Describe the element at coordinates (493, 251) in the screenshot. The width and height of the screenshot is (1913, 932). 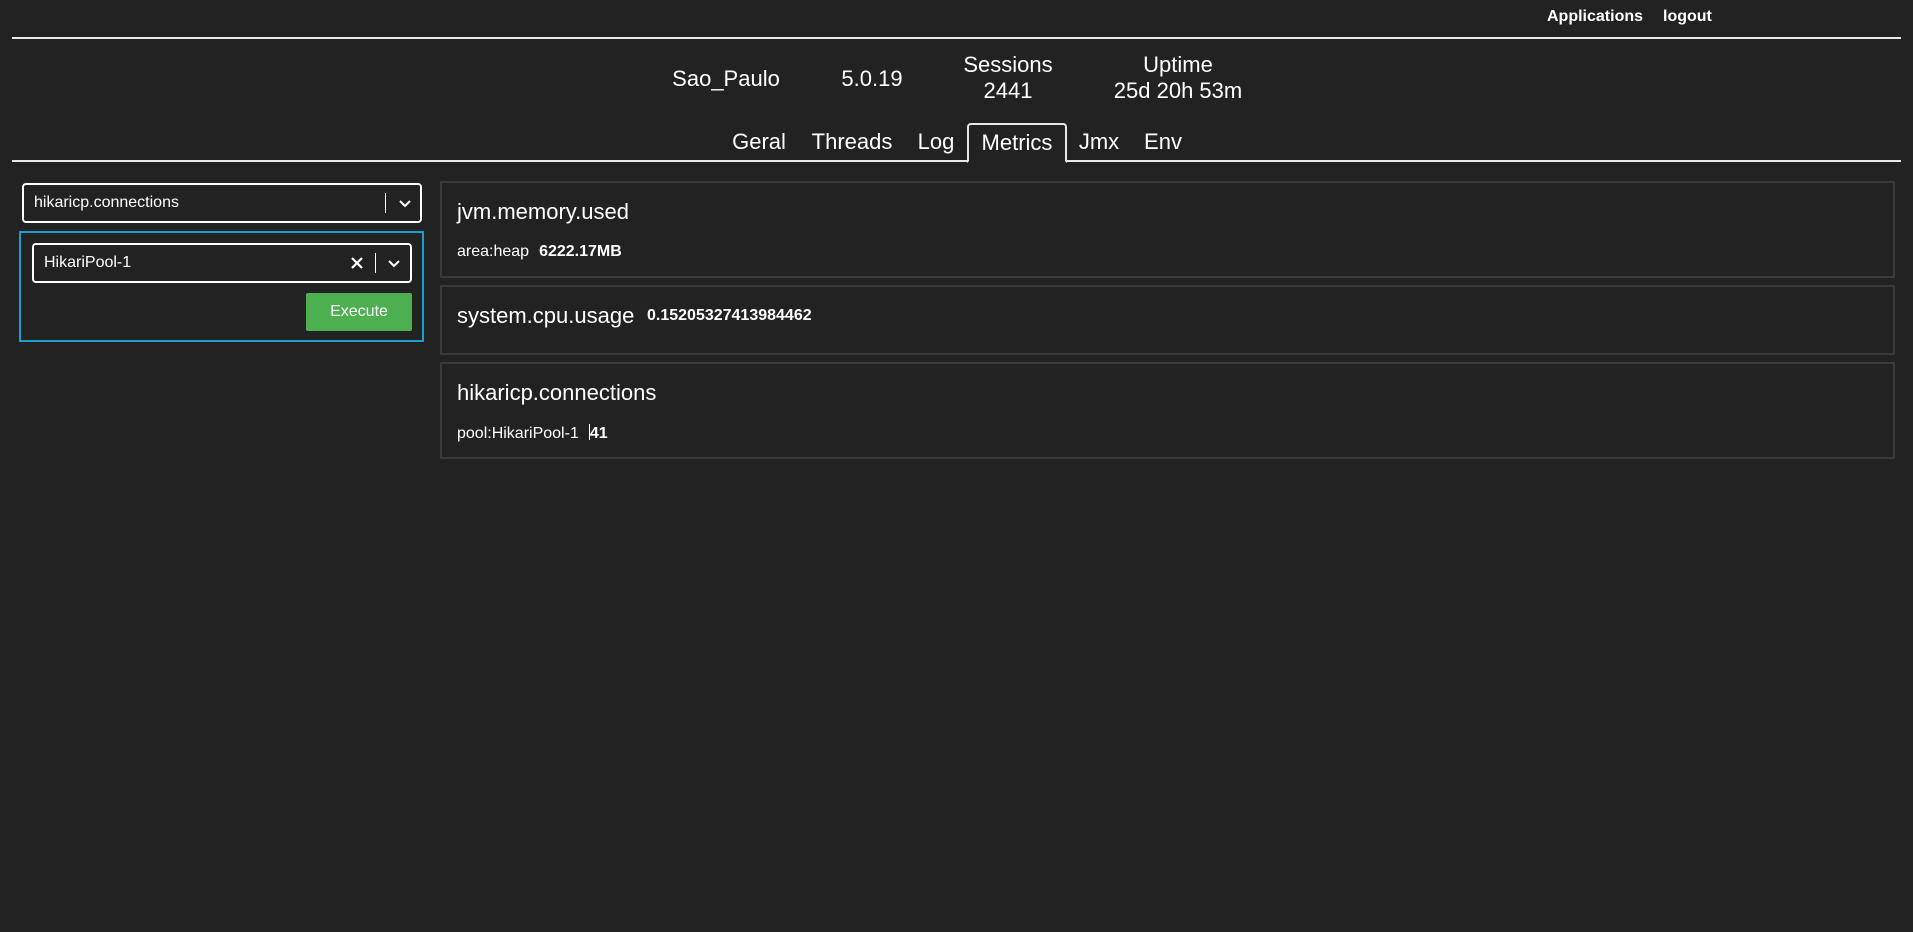
I see `metric-tag: area:heap` at that location.